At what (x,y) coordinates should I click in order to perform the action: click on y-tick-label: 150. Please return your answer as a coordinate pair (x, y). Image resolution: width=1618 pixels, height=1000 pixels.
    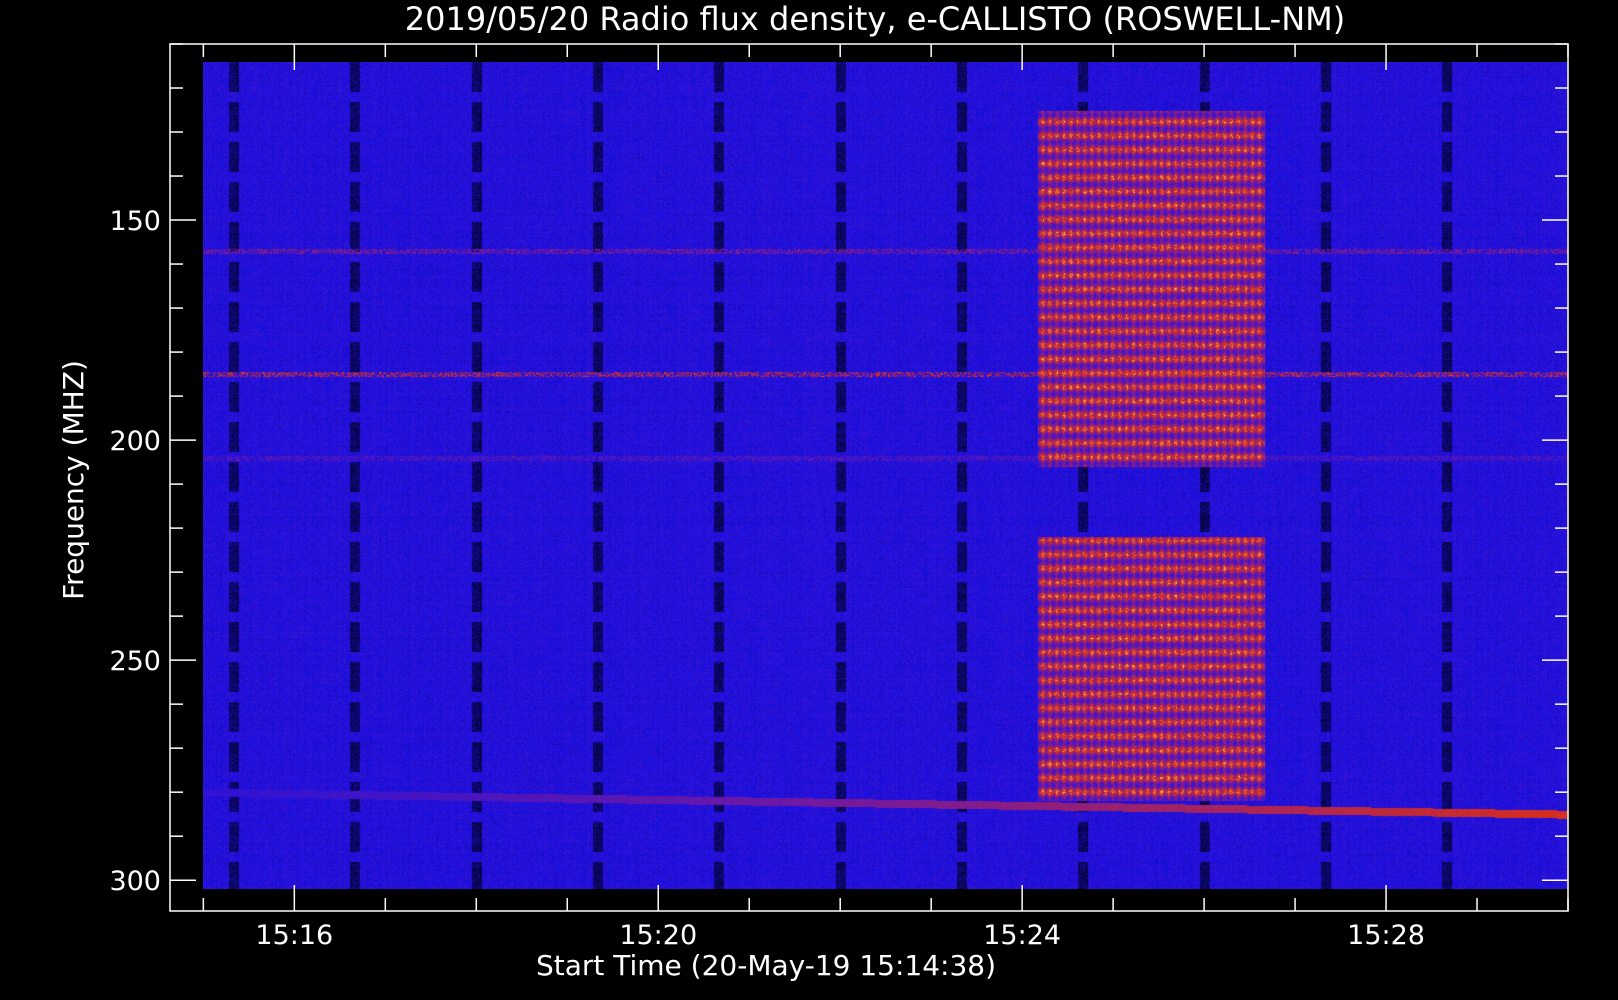
    Looking at the image, I should click on (135, 221).